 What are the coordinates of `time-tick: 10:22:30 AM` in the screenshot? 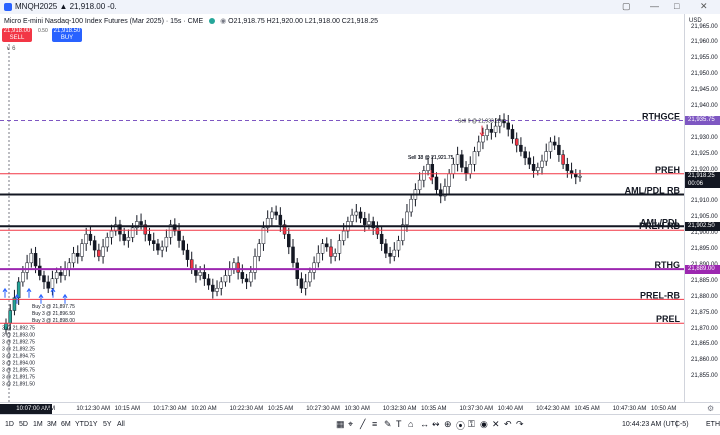 It's located at (246, 409).